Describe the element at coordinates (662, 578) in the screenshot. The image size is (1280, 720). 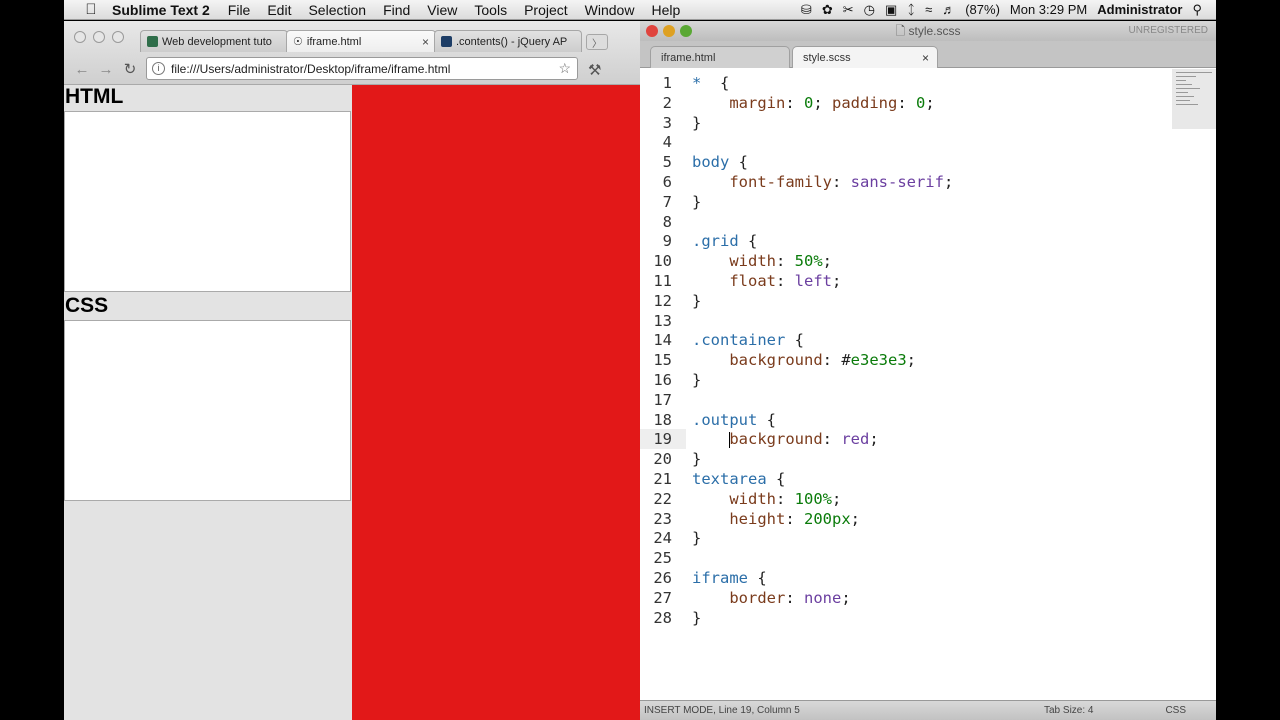
I see `line-number: 26` at that location.